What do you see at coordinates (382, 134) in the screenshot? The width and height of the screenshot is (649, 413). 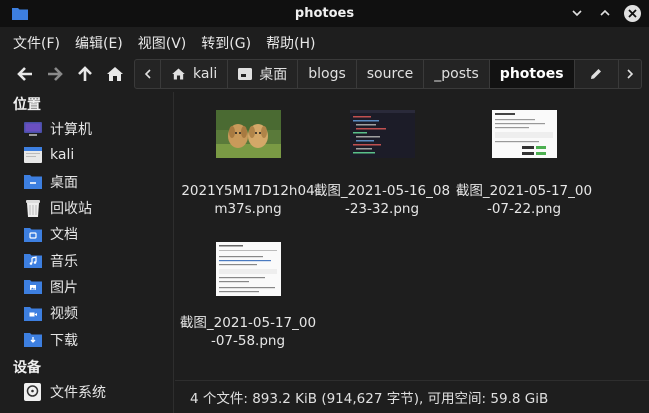 I see `code-screenshot-thumbnail` at bounding box center [382, 134].